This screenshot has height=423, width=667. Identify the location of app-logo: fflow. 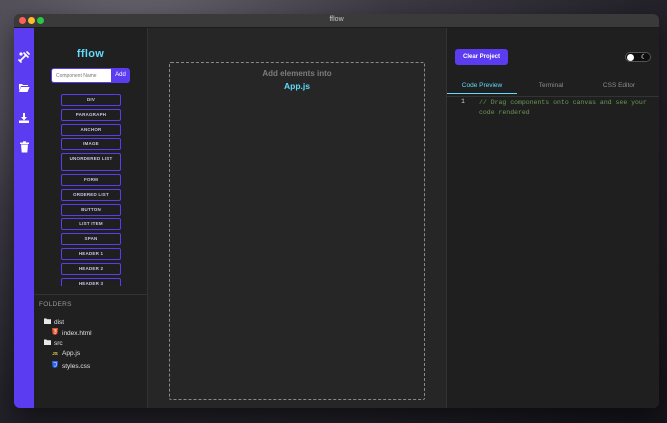
(90, 54).